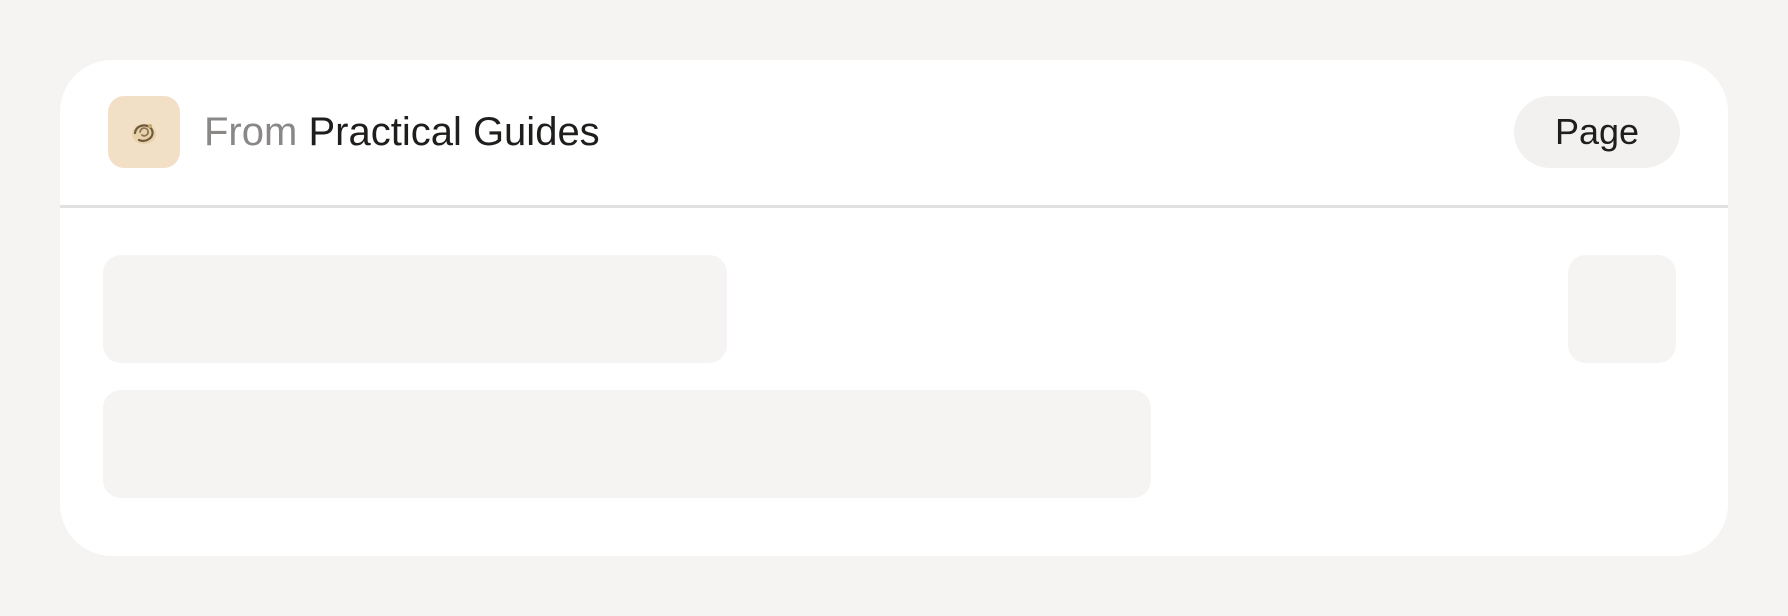  Describe the element at coordinates (251, 132) in the screenshot. I see `source-prefix: From` at that location.